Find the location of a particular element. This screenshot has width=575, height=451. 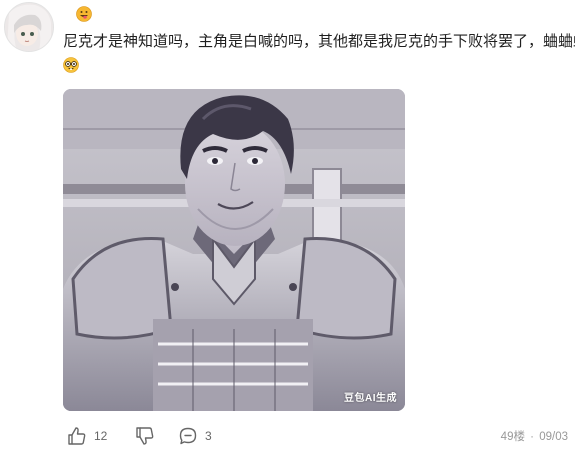

thumbs-up-icon is located at coordinates (77, 436).